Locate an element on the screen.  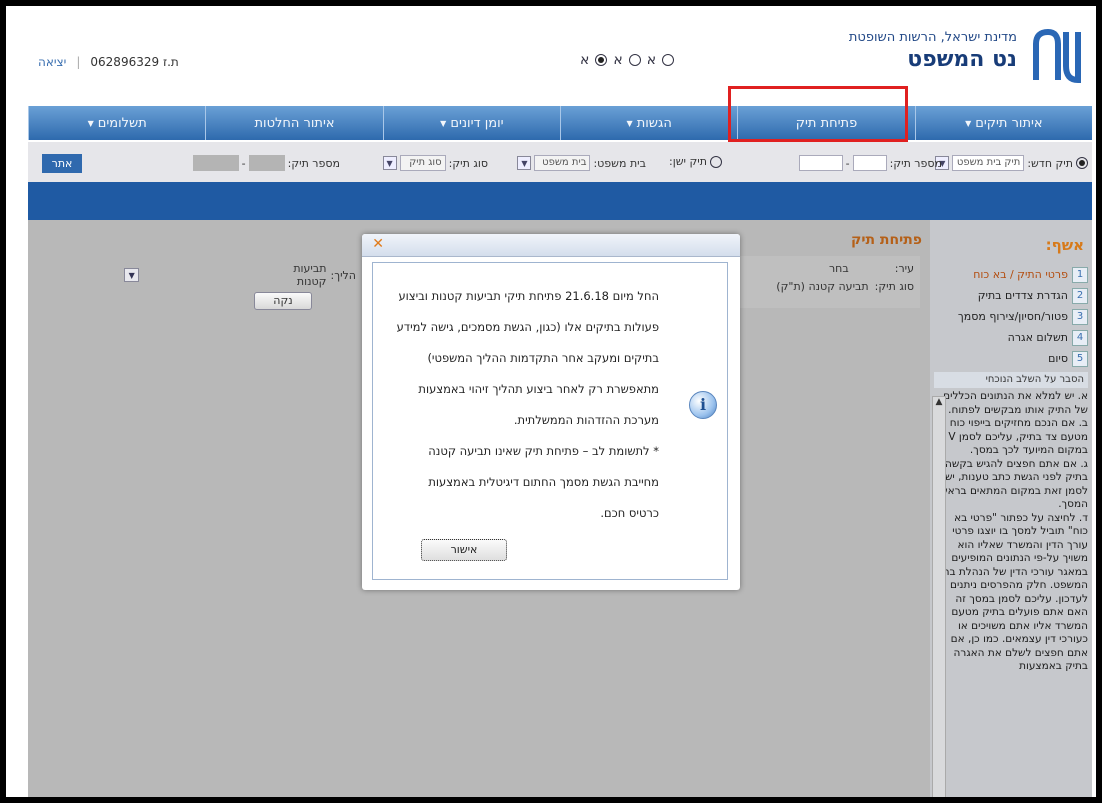
wizard-step-3: 3 פטור/חסיון/צירוף מסמך is located at coordinates (1011, 316).